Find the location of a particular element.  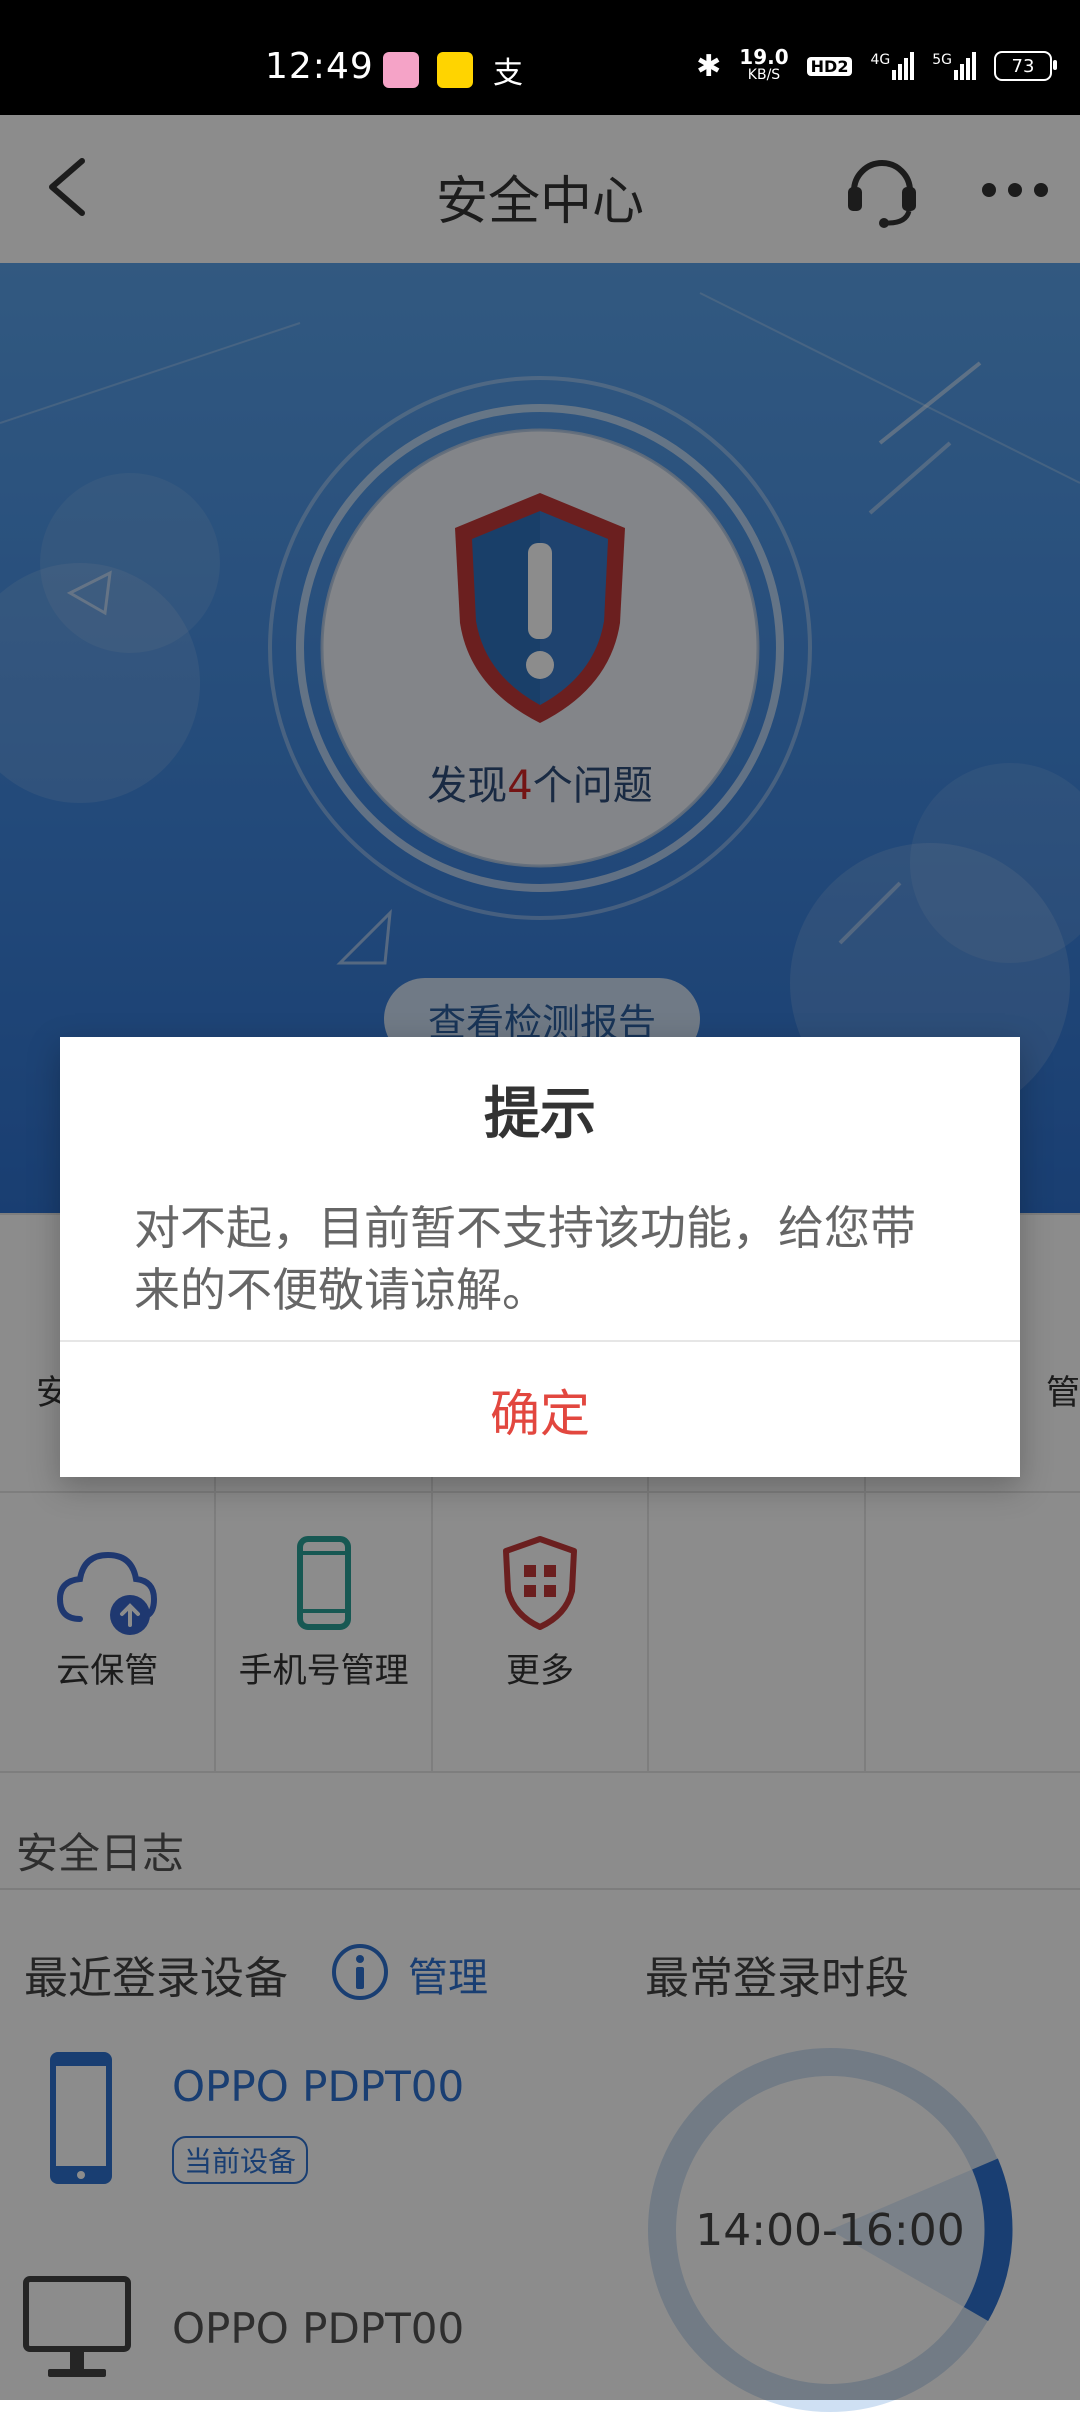

status-bar: 12:49 ⽀ ✱ 19.0 KB/S HD2 4G 5G 73 is located at coordinates (540, 57).